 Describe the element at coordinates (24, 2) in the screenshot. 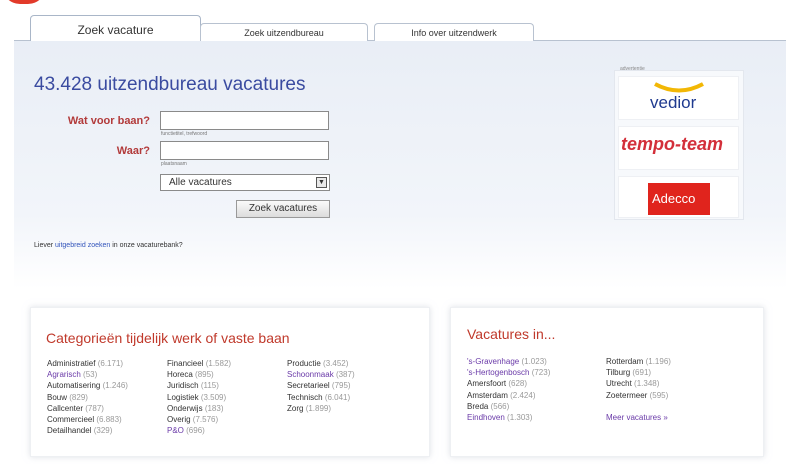

I see `site-logo-fragment` at that location.